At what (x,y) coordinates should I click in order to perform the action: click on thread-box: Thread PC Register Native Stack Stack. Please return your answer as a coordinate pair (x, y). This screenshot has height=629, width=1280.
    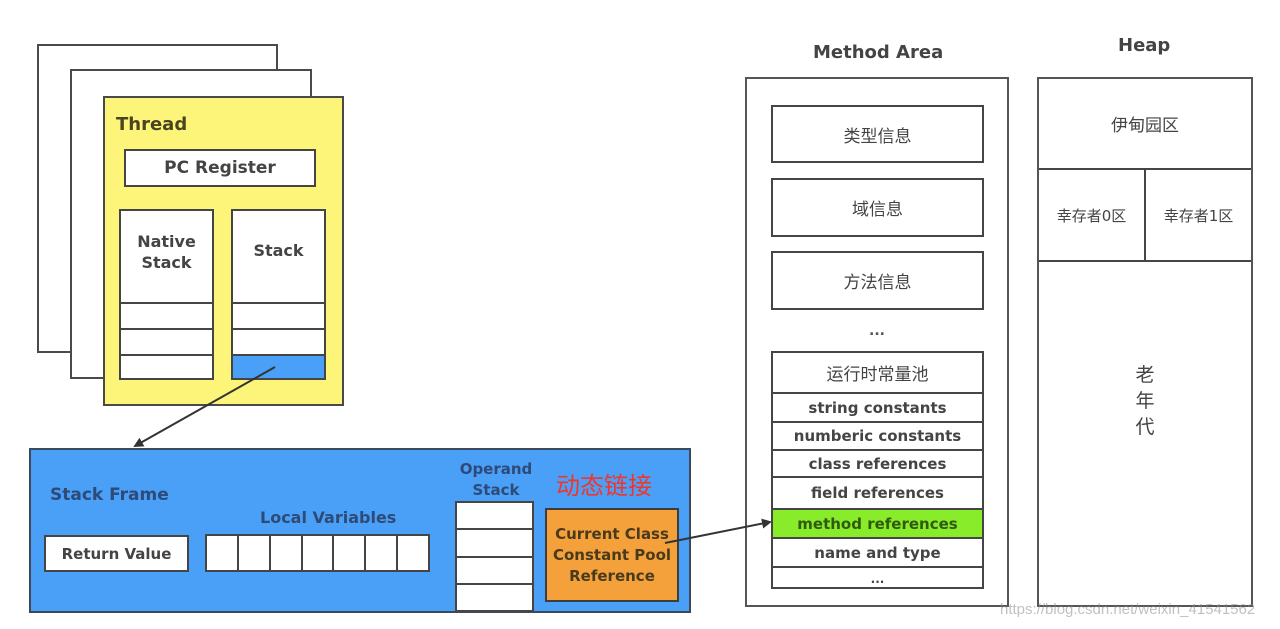
    Looking at the image, I should click on (223, 251).